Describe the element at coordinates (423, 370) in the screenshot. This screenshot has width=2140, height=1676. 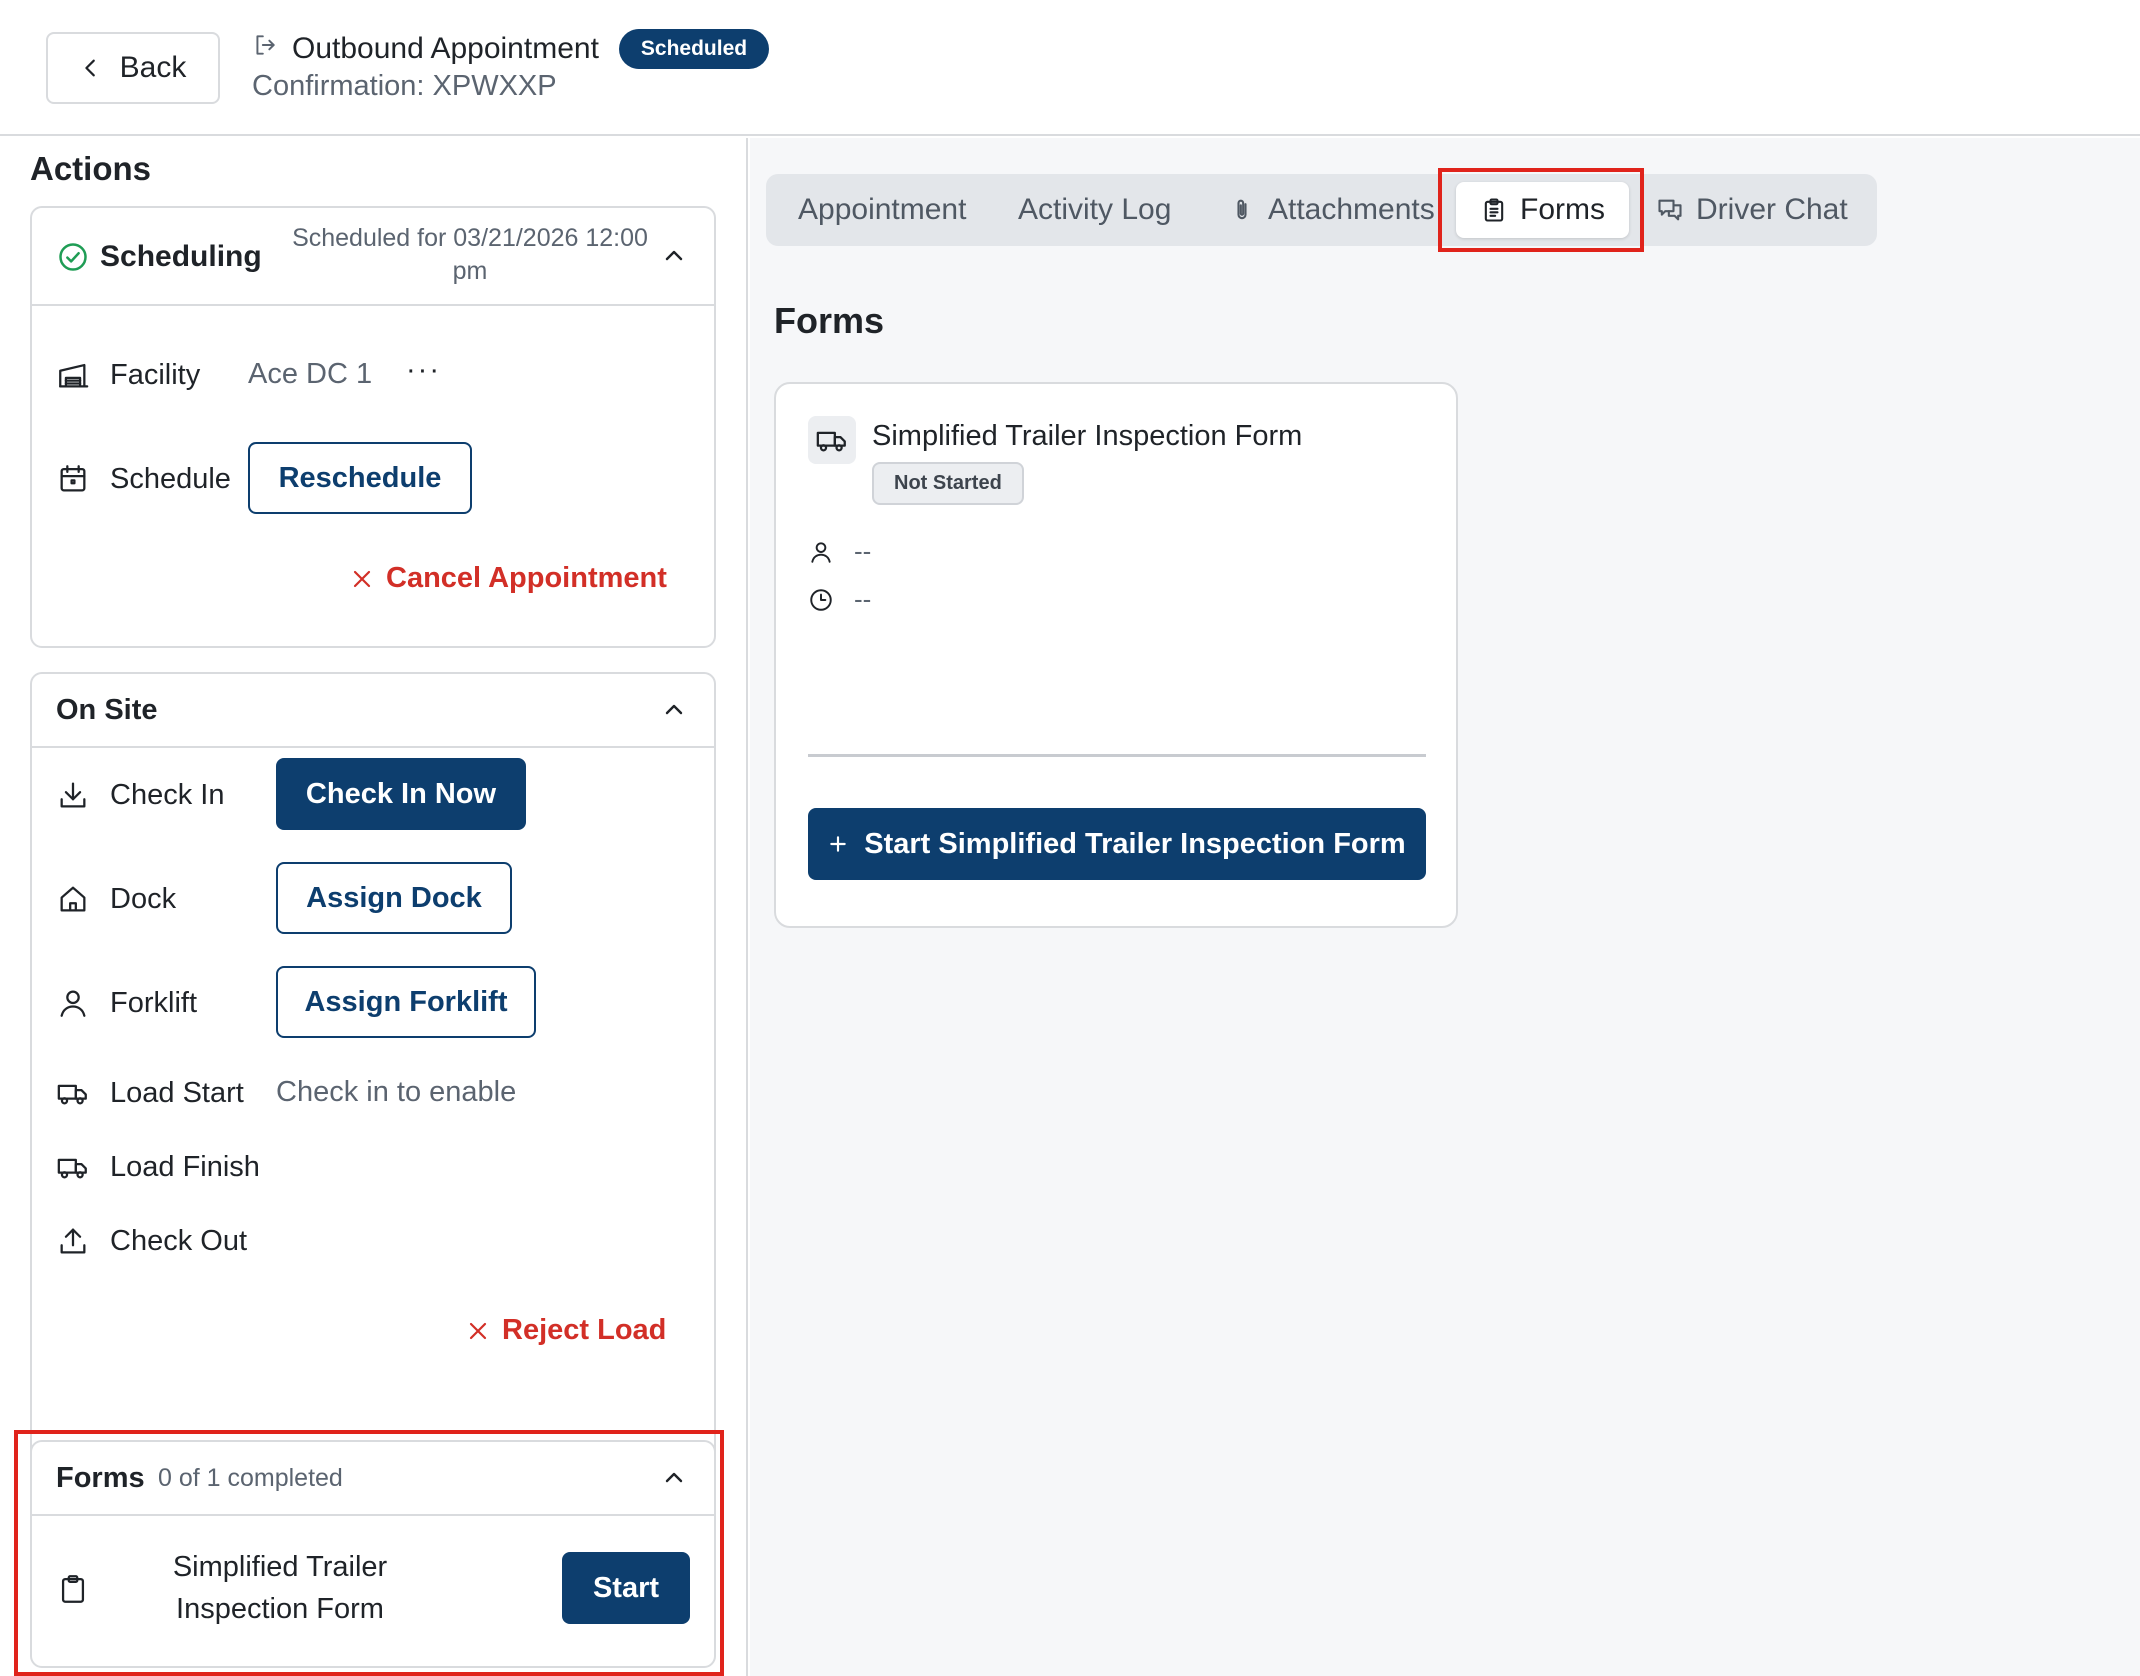
I see `more-options-icon: ···` at that location.